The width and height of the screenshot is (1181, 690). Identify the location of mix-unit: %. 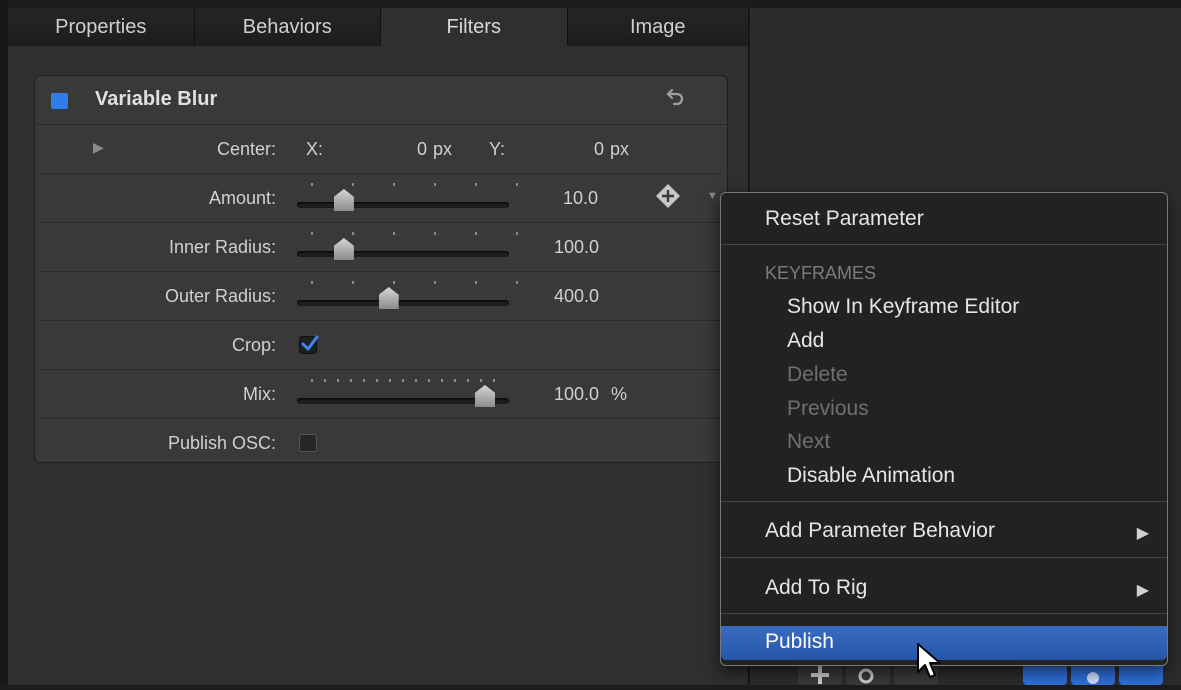
(619, 394).